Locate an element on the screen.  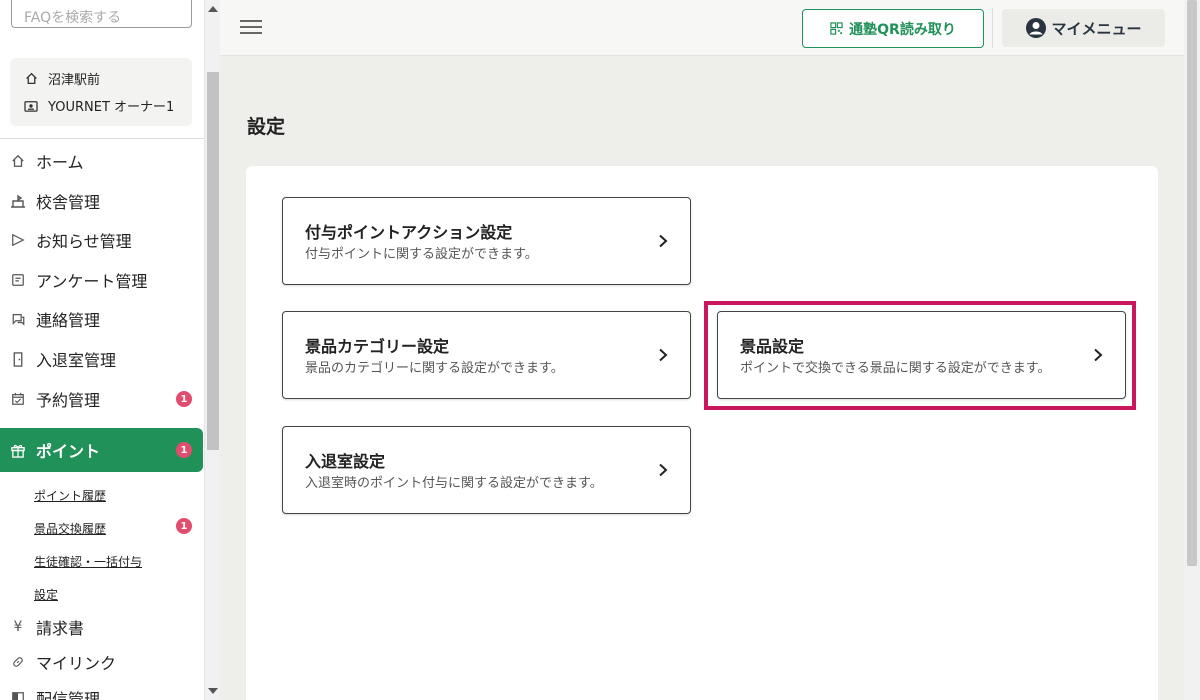
card-attendance-settings: 入退室設定 入退室時のポイント付与に関する設定ができます。 is located at coordinates (486, 470).